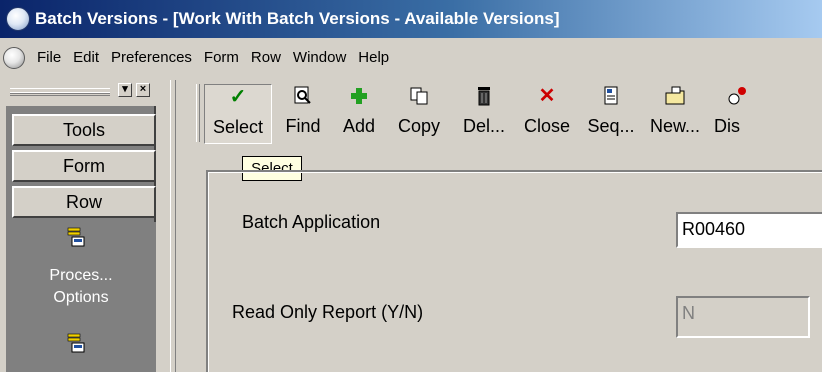 This screenshot has width=822, height=372. What do you see at coordinates (328, 312) in the screenshot?
I see `read-only-report-label: Read Only Report (Y/N)` at bounding box center [328, 312].